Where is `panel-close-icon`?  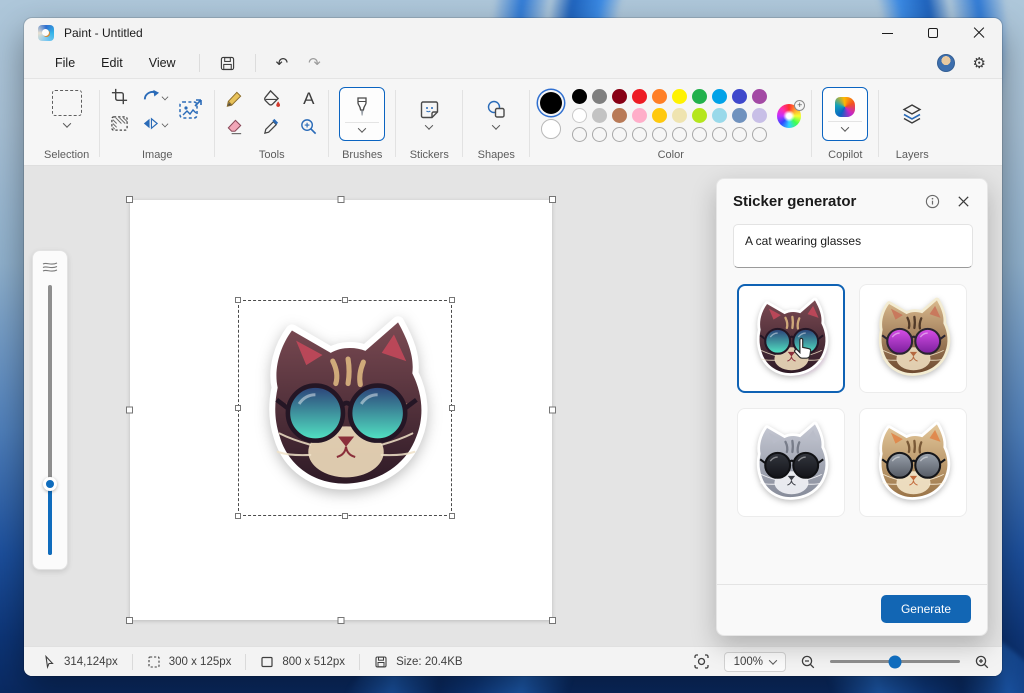
panel-close-icon is located at coordinates (963, 201).